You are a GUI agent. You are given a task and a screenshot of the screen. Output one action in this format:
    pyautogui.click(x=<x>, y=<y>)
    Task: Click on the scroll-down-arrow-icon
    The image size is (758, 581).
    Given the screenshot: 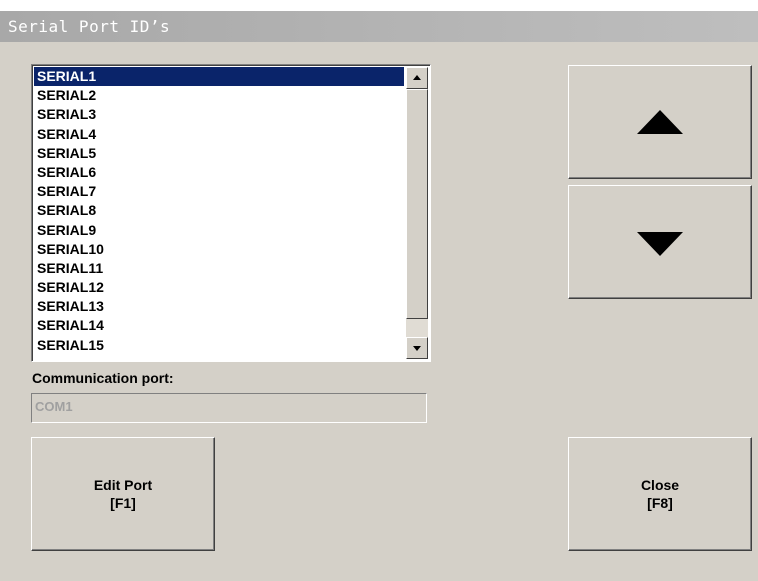 What is the action you would take?
    pyautogui.click(x=417, y=348)
    